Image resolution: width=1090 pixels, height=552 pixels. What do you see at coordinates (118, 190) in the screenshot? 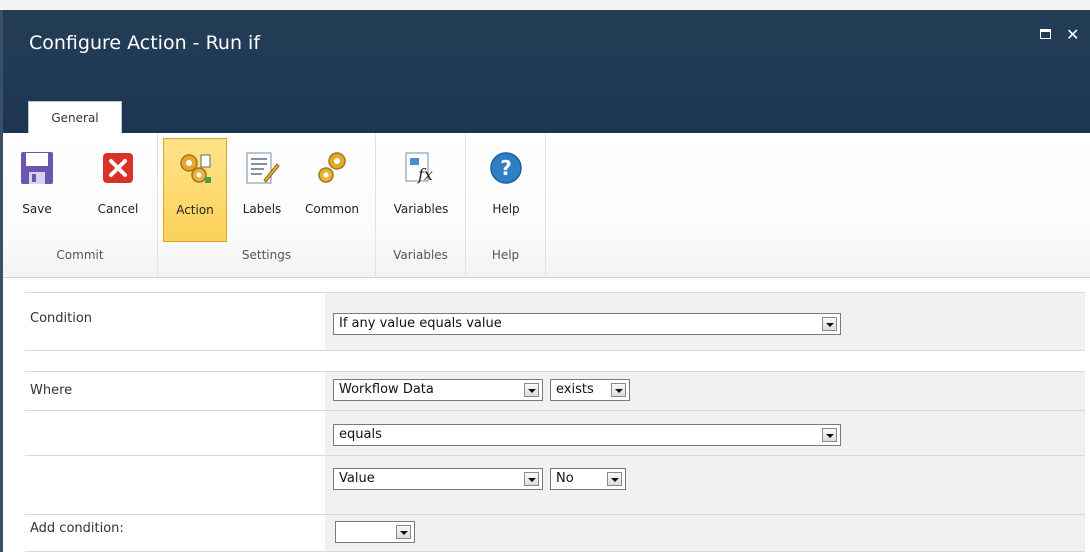
I see `cancel-button: Cancel` at bounding box center [118, 190].